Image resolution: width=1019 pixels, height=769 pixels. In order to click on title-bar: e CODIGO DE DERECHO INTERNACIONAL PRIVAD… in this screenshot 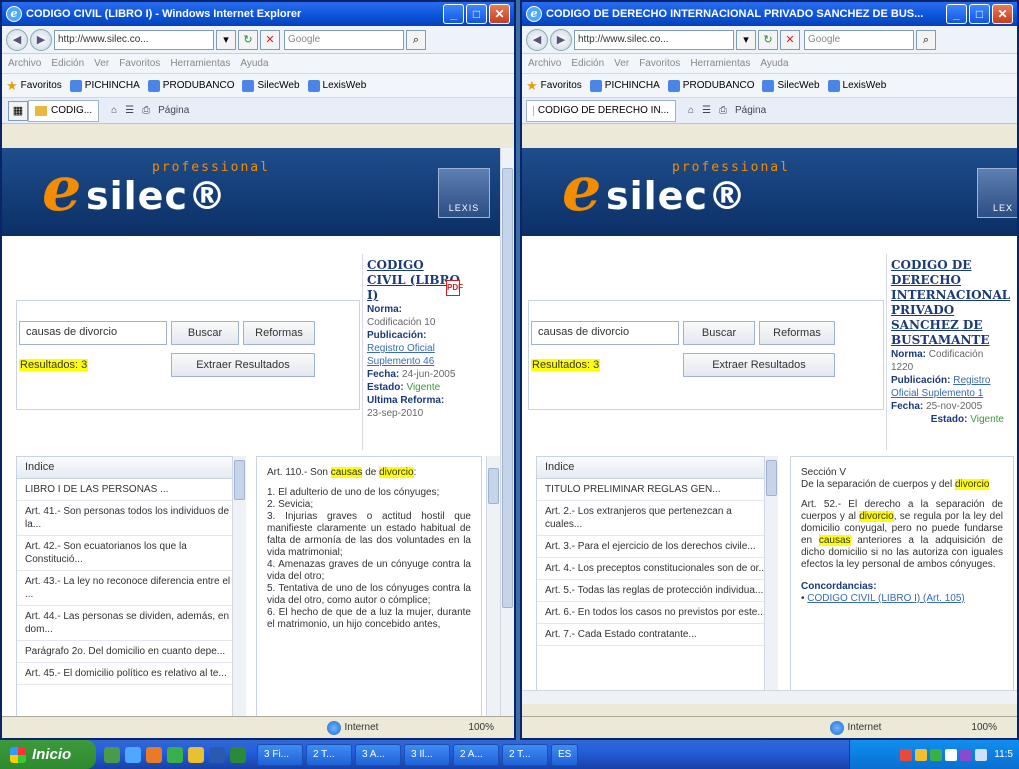, I will do `click(769, 14)`.